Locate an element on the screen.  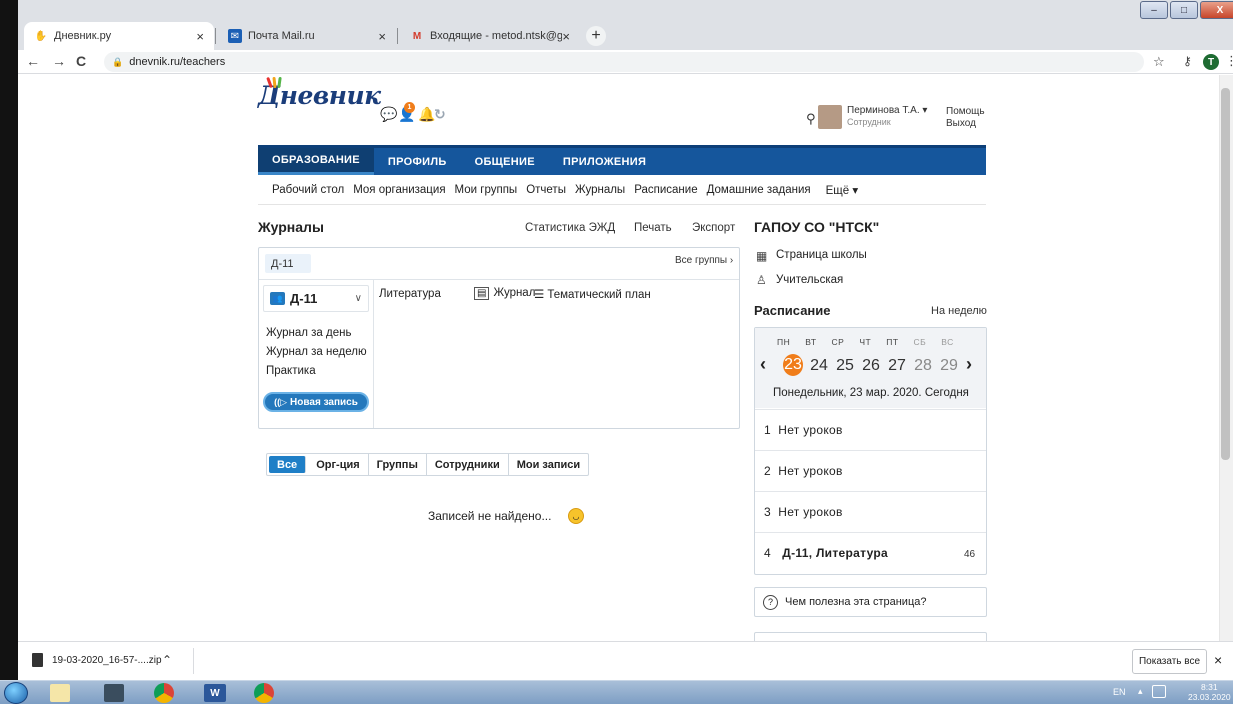
subnav-journals: Журналы is located at coordinates (600, 190).